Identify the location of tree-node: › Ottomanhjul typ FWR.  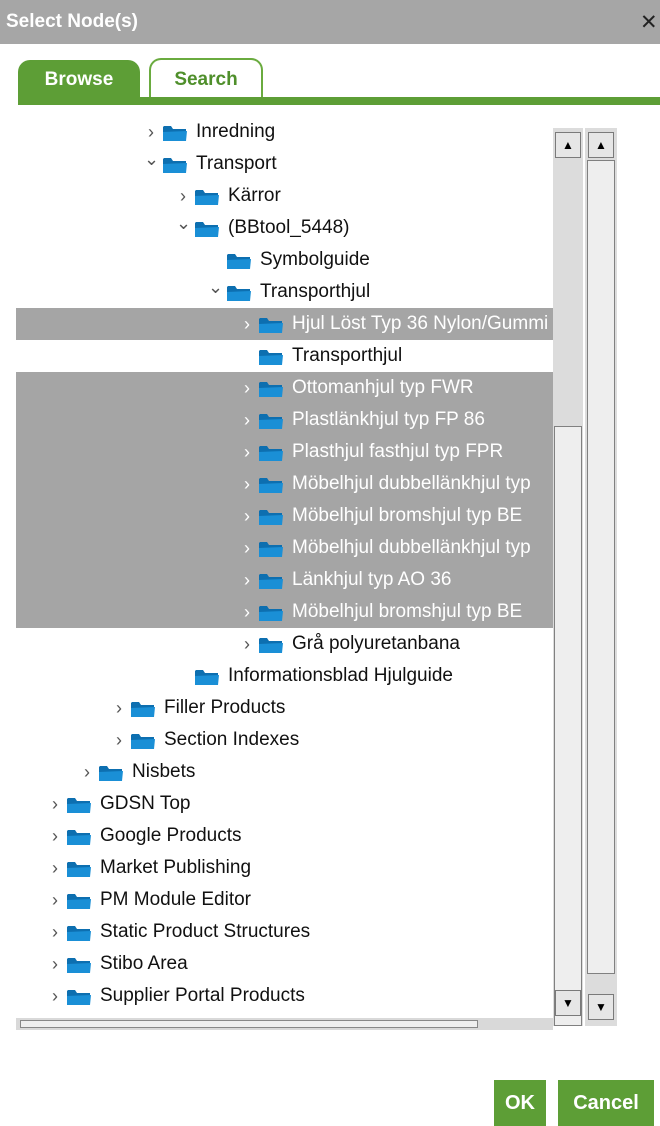
(286, 388).